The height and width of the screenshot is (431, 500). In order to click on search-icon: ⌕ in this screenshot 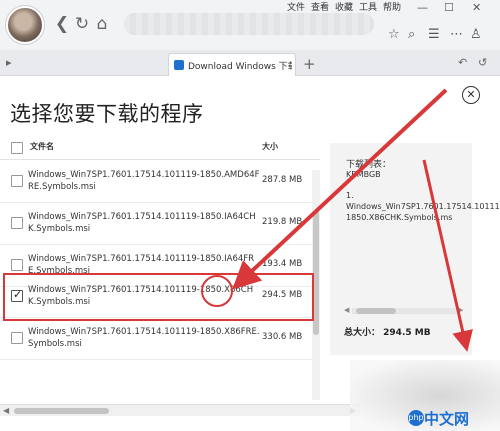, I will do `click(411, 34)`.